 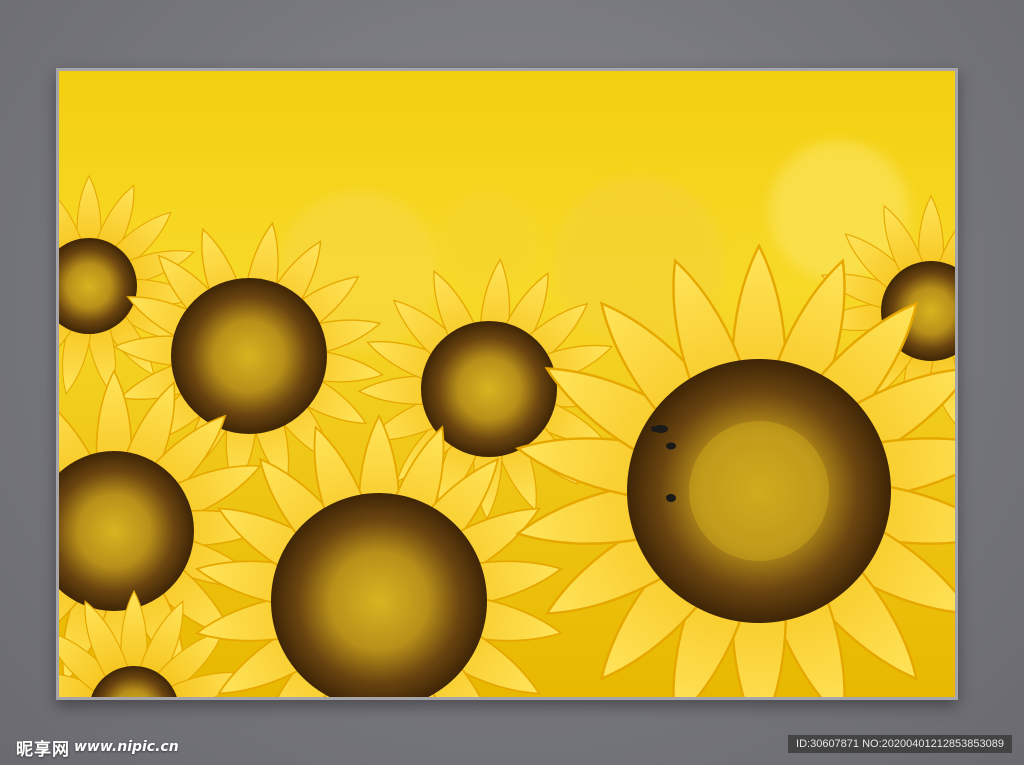 What do you see at coordinates (126, 747) in the screenshot?
I see `watermark-url: www.nipic.cn` at bounding box center [126, 747].